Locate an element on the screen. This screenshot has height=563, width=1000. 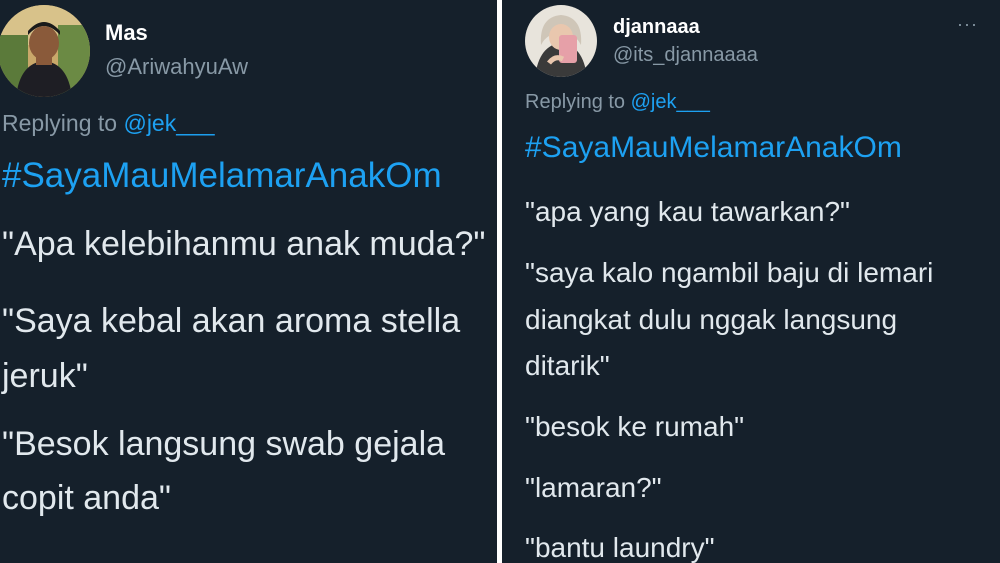
tweet-text-line: jeruk" is located at coordinates (45, 376).